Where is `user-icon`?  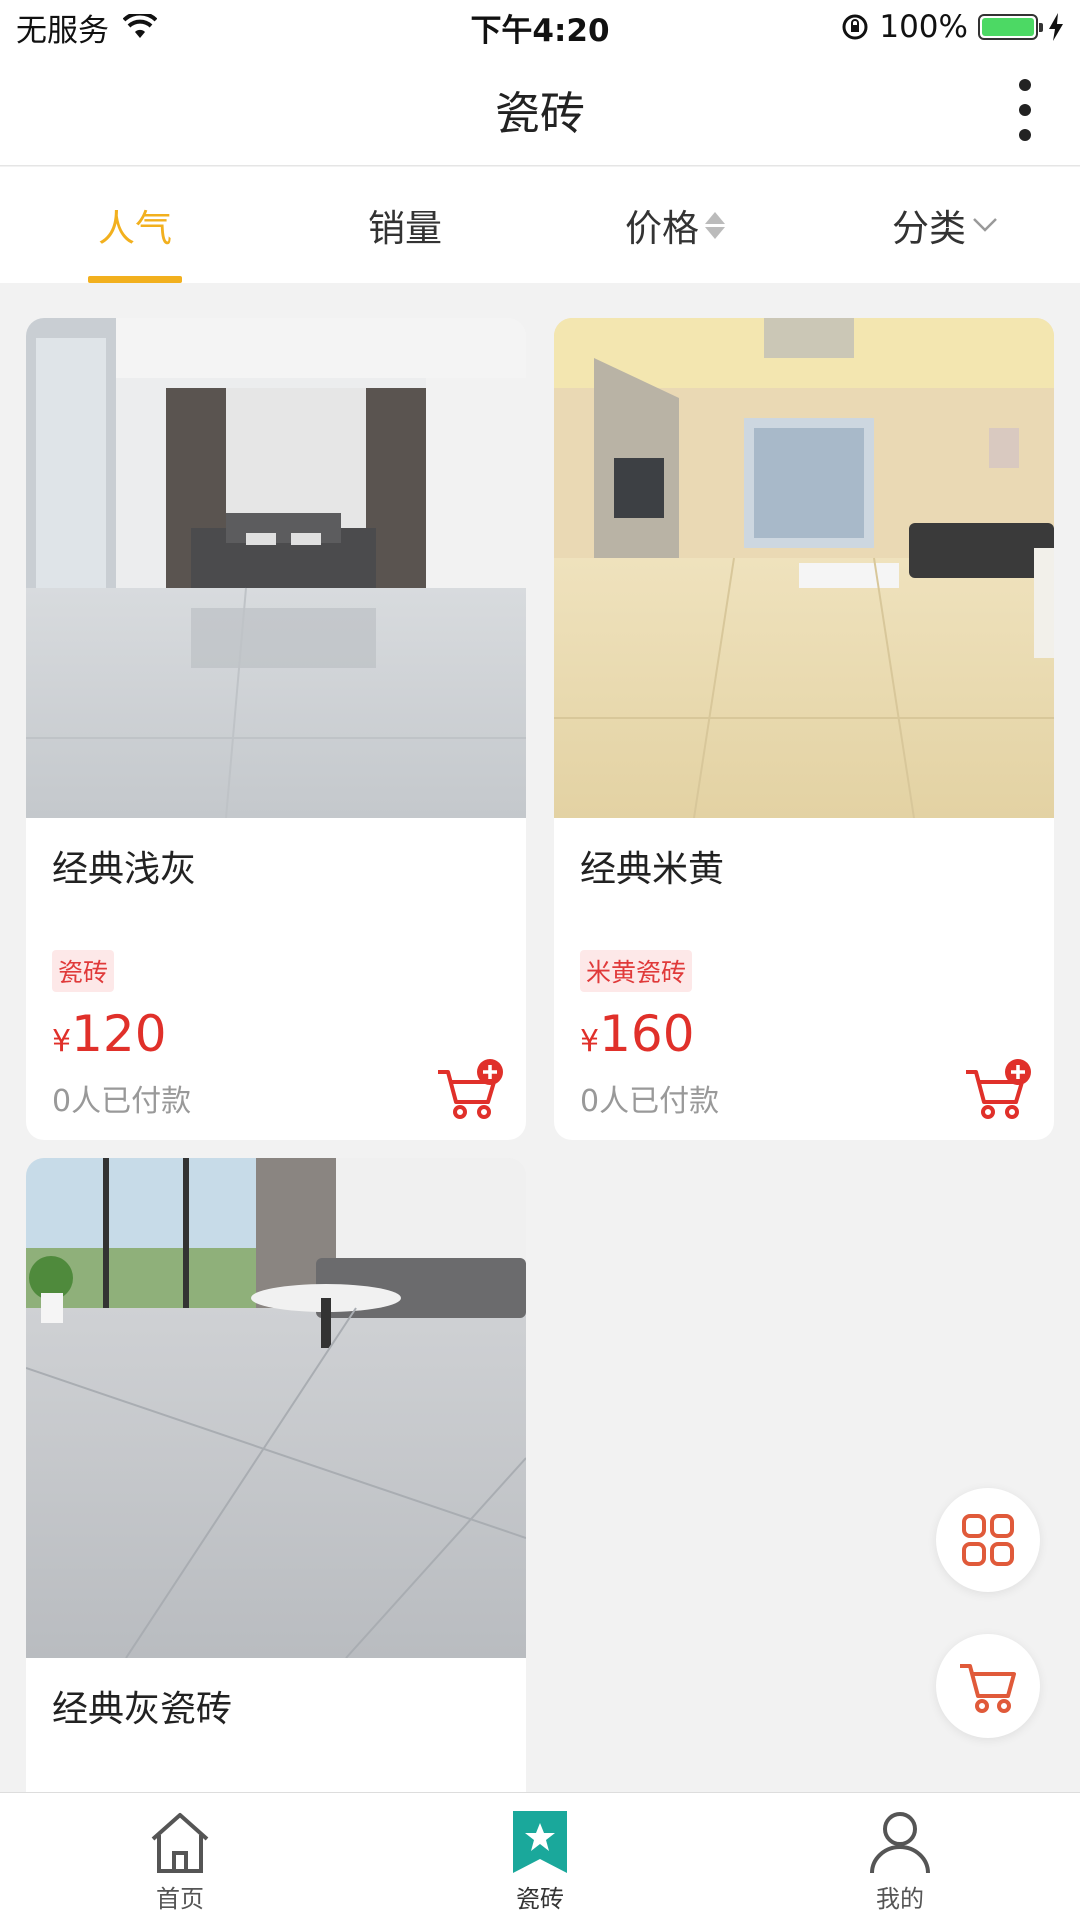 user-icon is located at coordinates (900, 1843).